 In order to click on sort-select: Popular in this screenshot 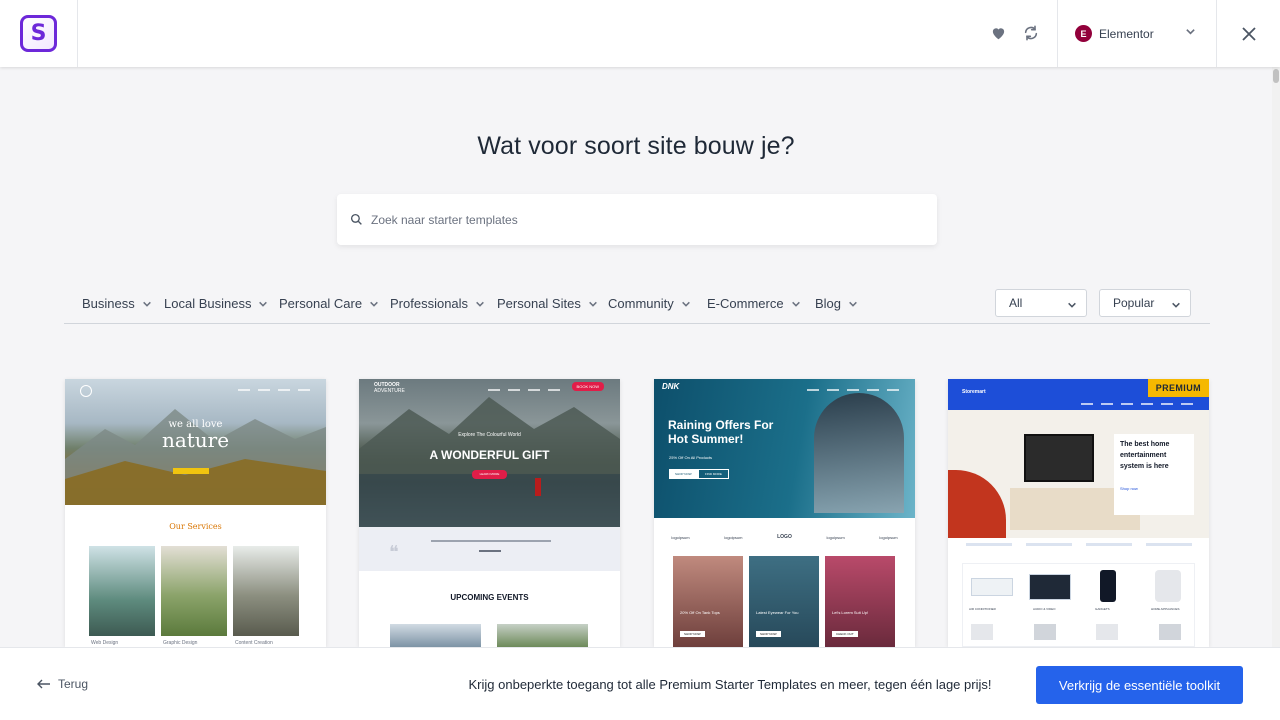, I will do `click(1145, 303)`.